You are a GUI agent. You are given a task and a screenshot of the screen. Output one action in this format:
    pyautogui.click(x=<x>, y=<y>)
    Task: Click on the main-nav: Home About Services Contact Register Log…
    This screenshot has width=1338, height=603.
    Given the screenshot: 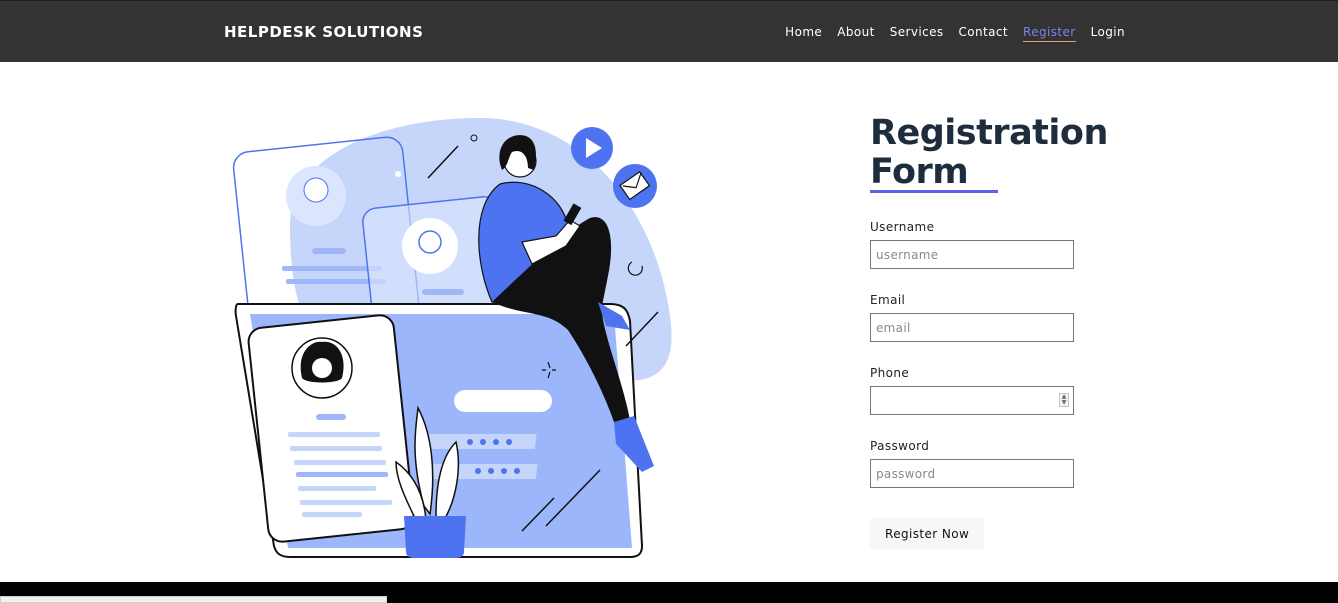 What is the action you would take?
    pyautogui.click(x=955, y=33)
    